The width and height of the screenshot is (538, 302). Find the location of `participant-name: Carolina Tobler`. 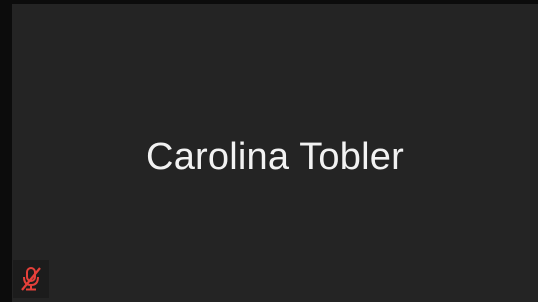

participant-name: Carolina Tobler is located at coordinates (275, 157).